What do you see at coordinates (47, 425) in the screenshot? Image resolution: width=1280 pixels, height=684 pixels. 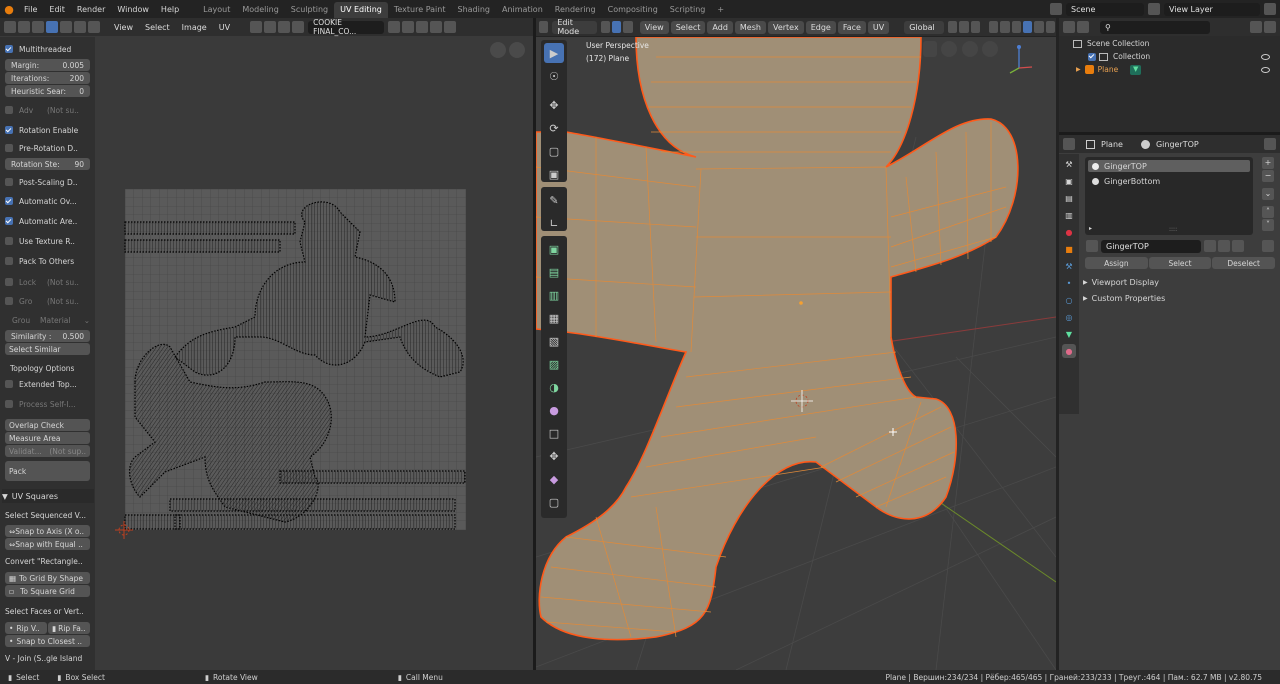 I see `overlap-check-button: Overlap Check` at bounding box center [47, 425].